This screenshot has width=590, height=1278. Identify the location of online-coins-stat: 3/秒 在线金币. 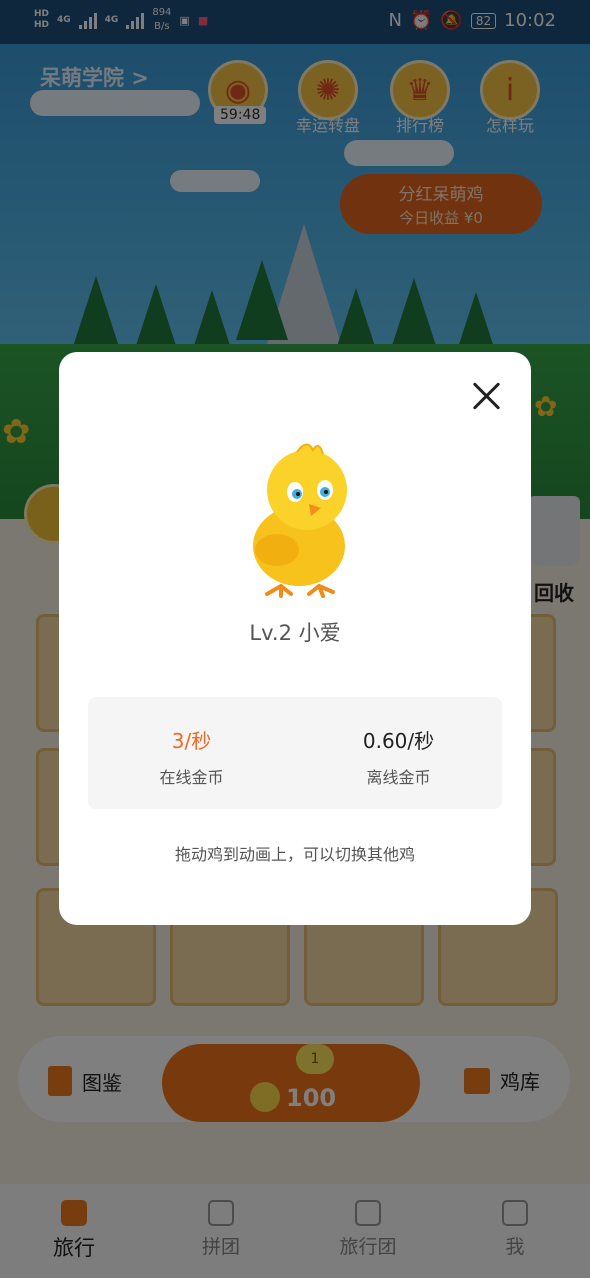
(191, 756).